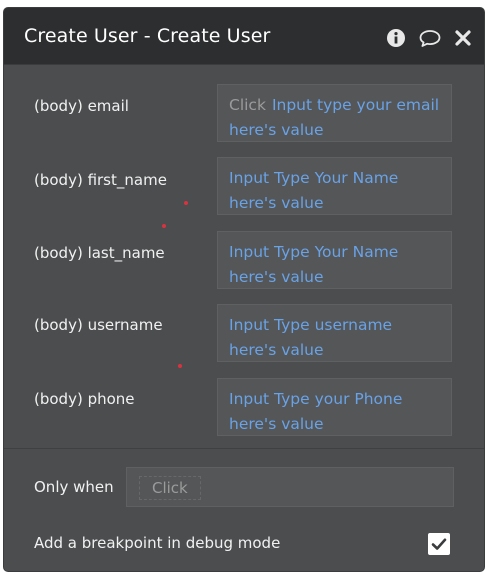 The image size is (489, 575). I want to click on info-icon, so click(396, 38).